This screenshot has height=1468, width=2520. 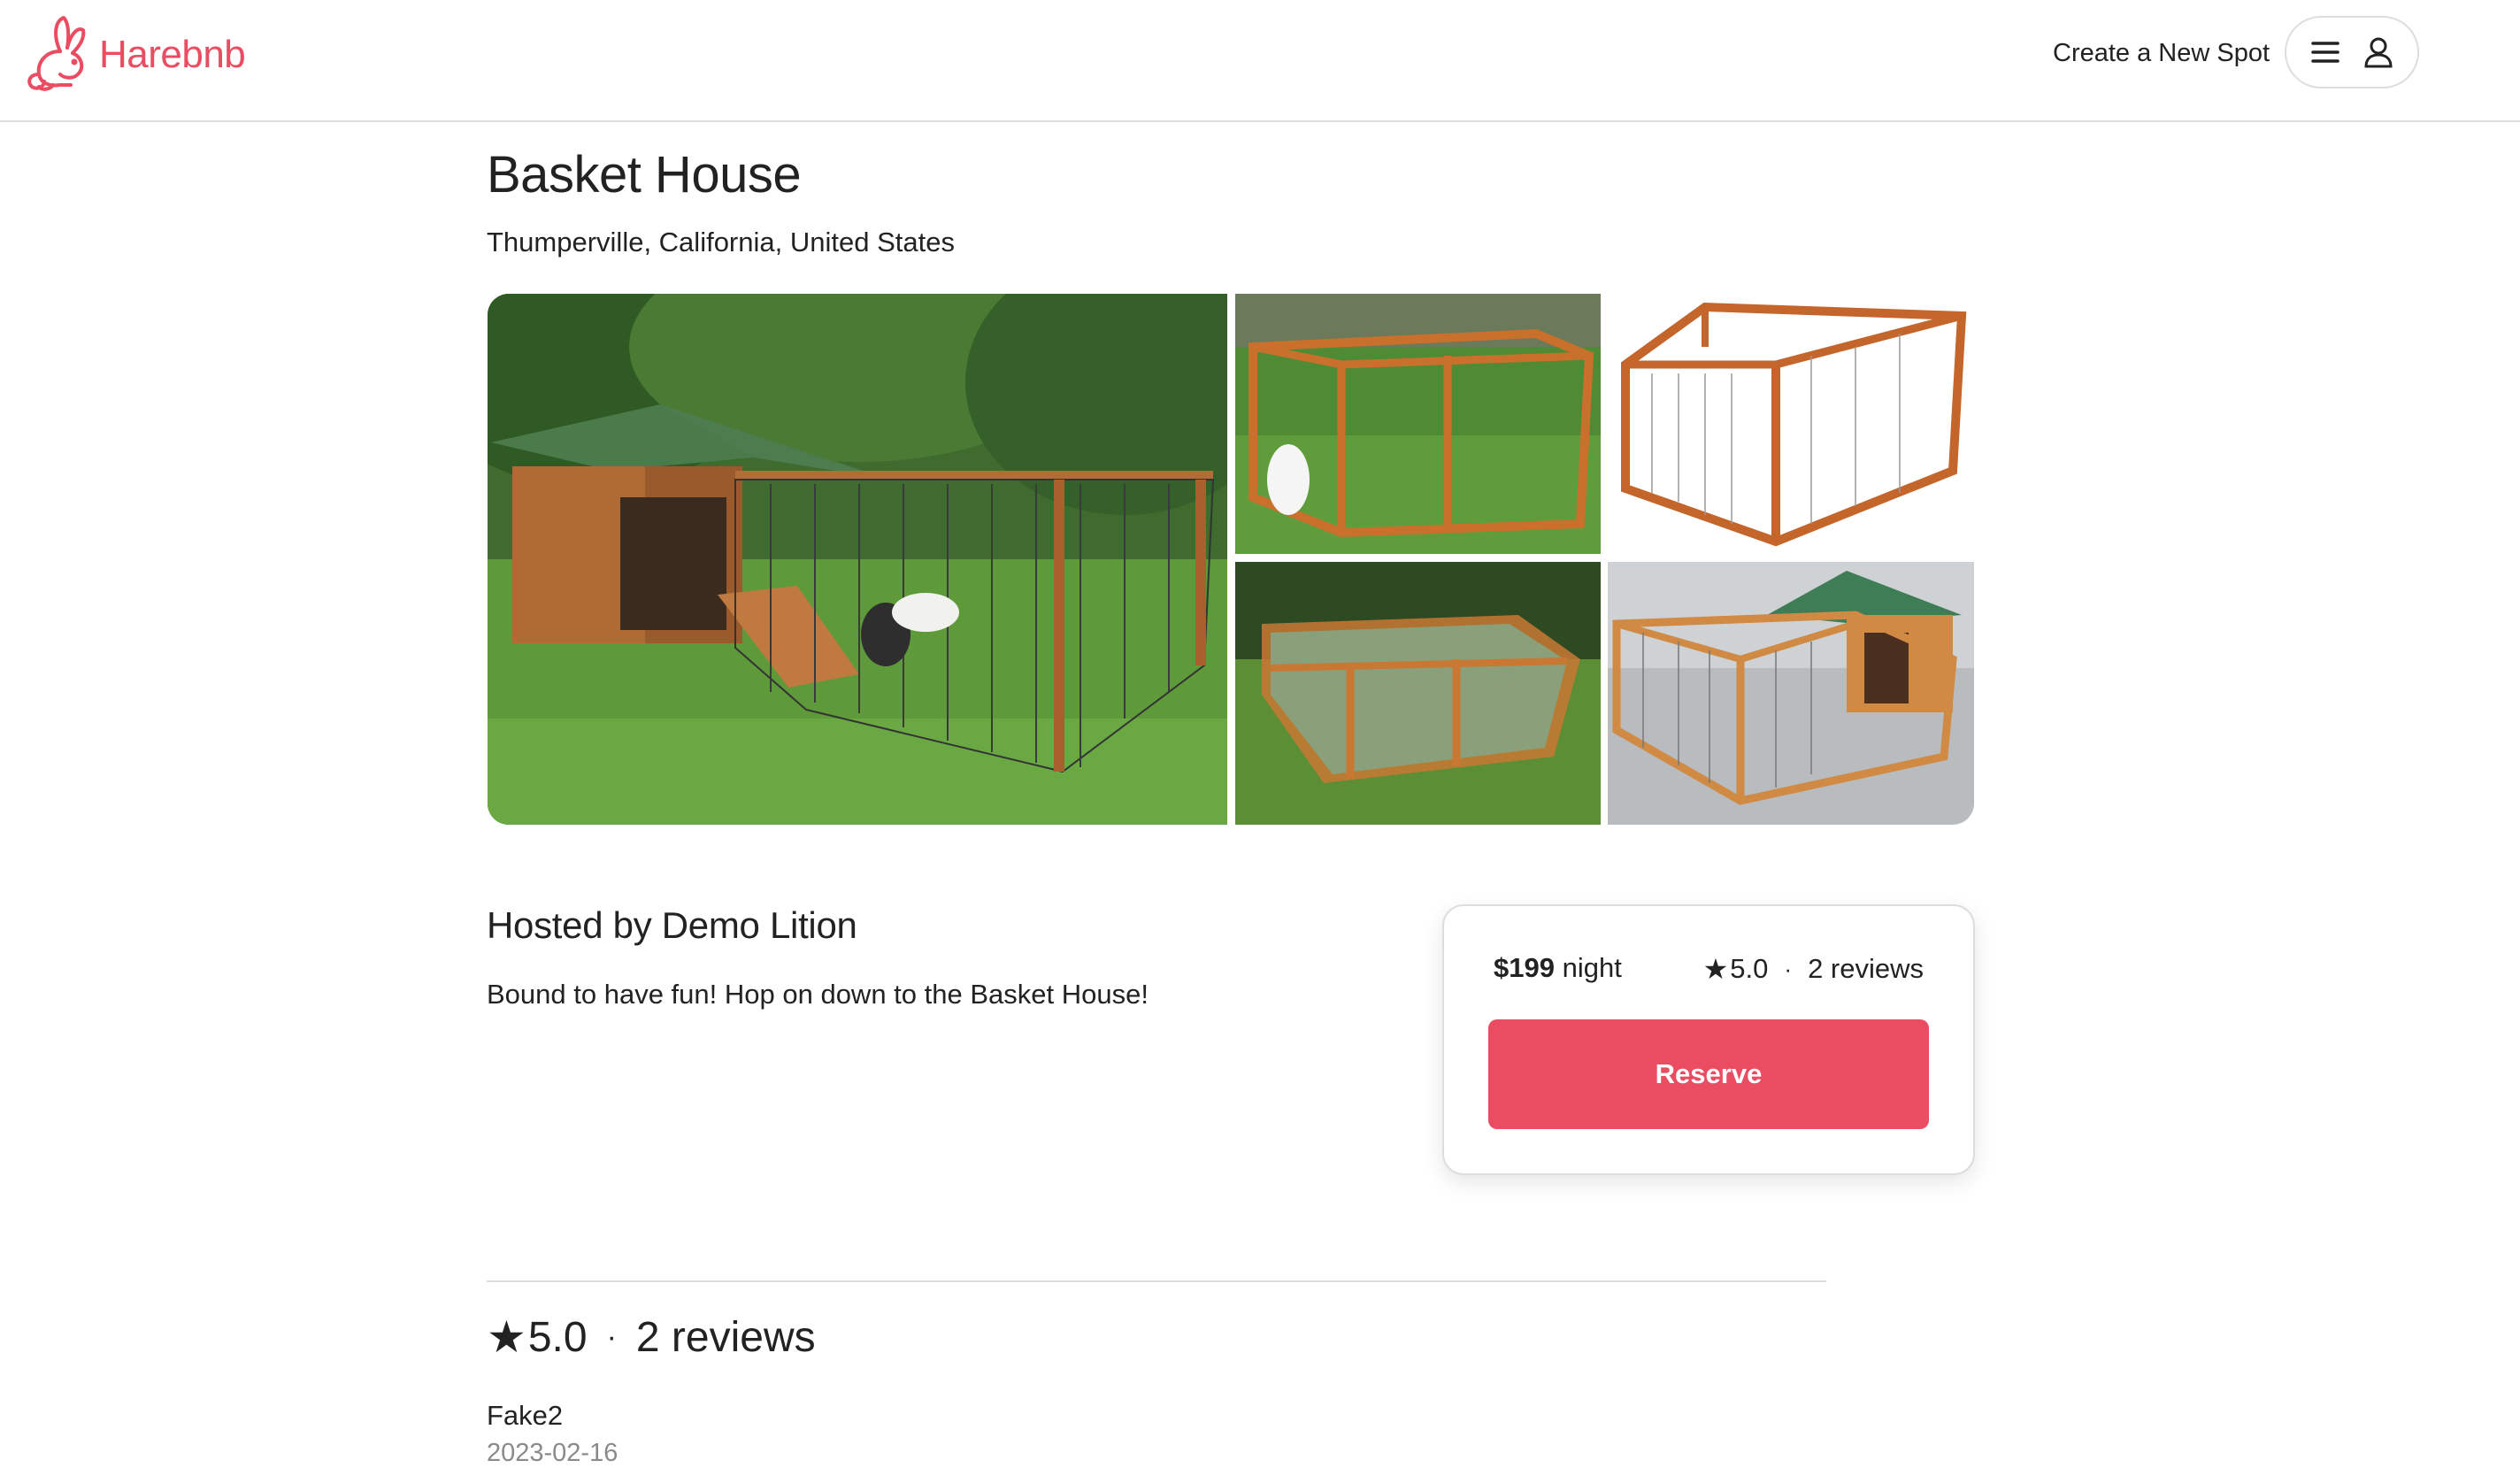 I want to click on booking-card: $199 night ★ 5.0 · 2 reviews Reserve, so click(x=1708, y=1039).